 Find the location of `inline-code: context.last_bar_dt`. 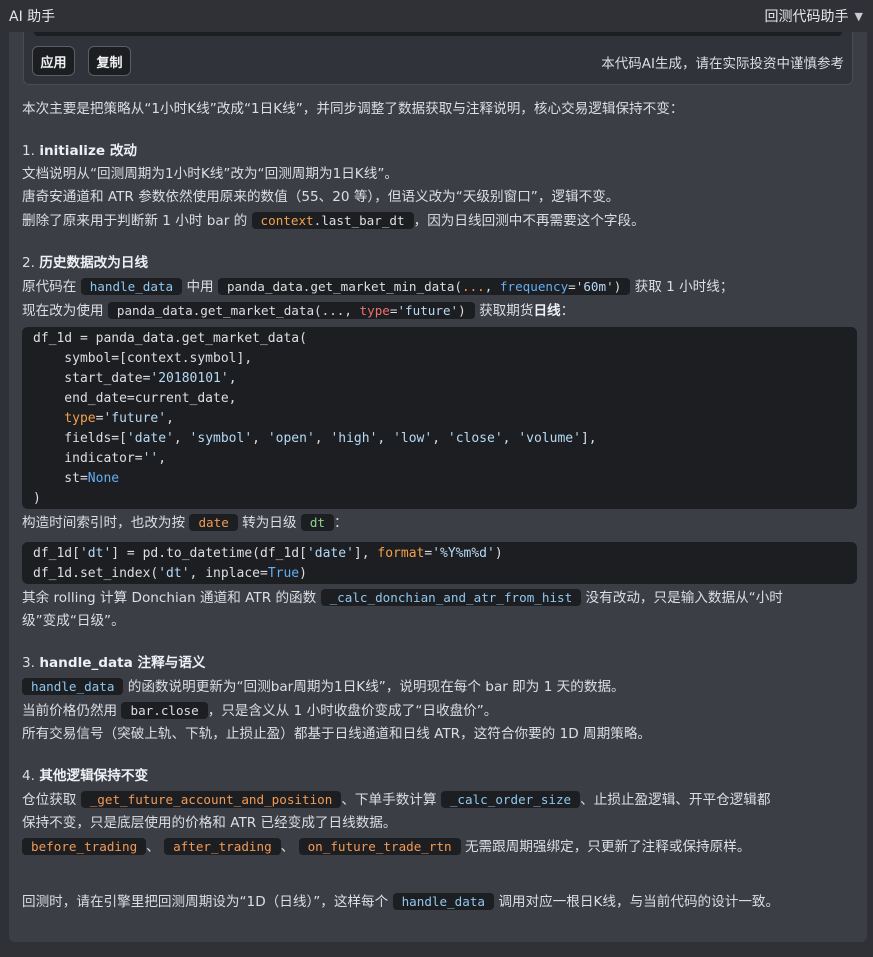

inline-code: context.last_bar_dt is located at coordinates (332, 220).